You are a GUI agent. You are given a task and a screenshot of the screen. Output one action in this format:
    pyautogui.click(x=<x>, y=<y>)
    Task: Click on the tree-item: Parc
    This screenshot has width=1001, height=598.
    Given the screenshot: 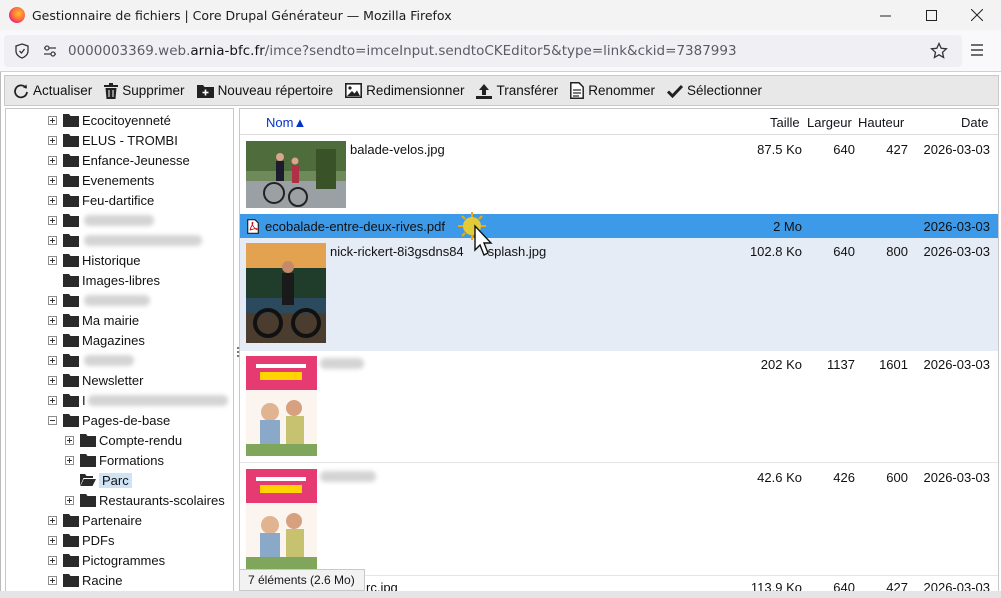 What is the action you would take?
    pyautogui.click(x=98, y=480)
    